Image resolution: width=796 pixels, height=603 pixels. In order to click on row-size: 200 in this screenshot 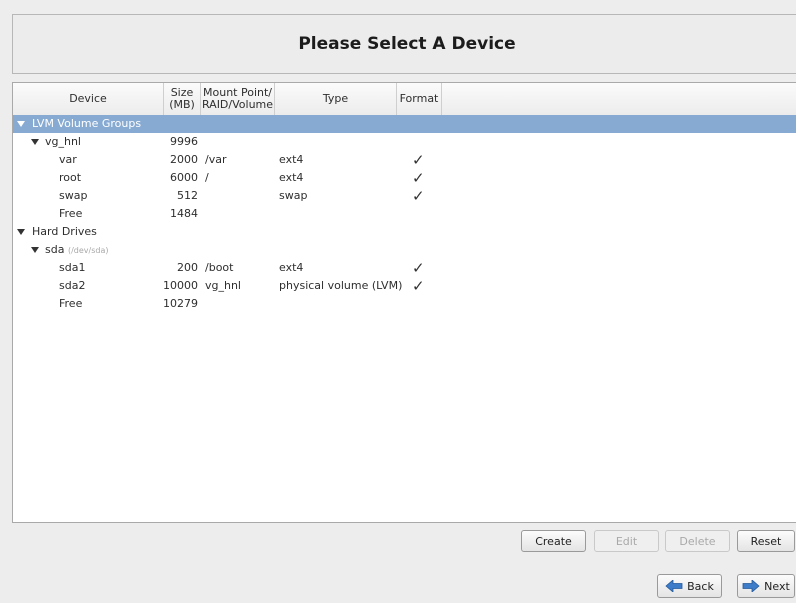, I will do `click(187, 267)`.